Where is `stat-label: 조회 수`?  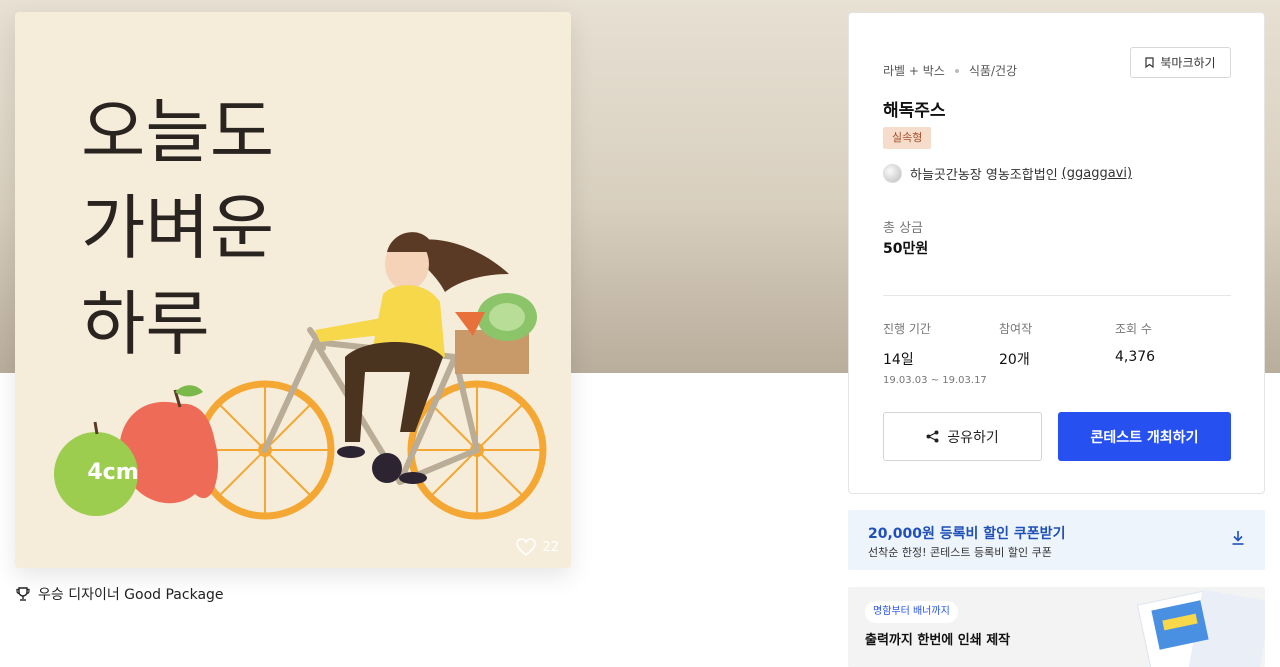 stat-label: 조회 수 is located at coordinates (1133, 329).